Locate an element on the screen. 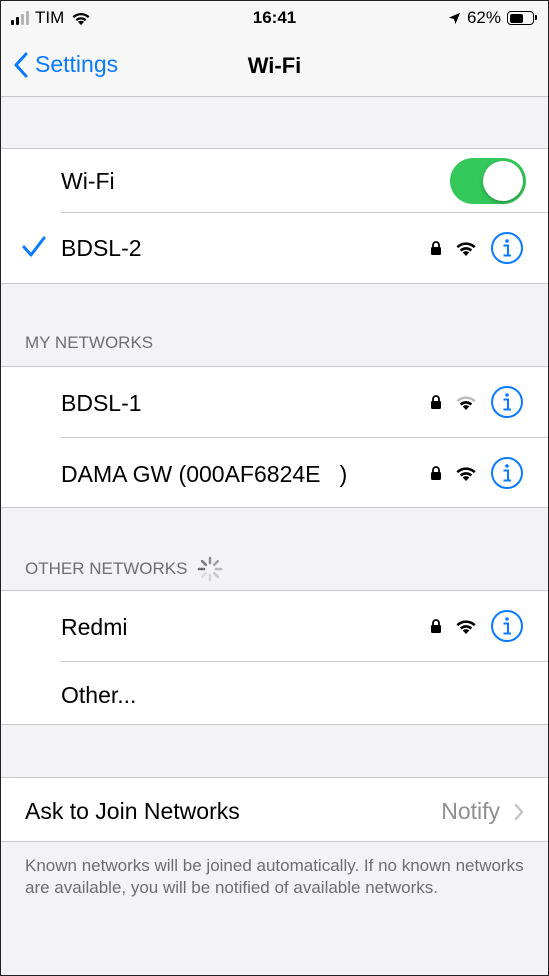 The image size is (549, 976). toggle-knob is located at coordinates (503, 181).